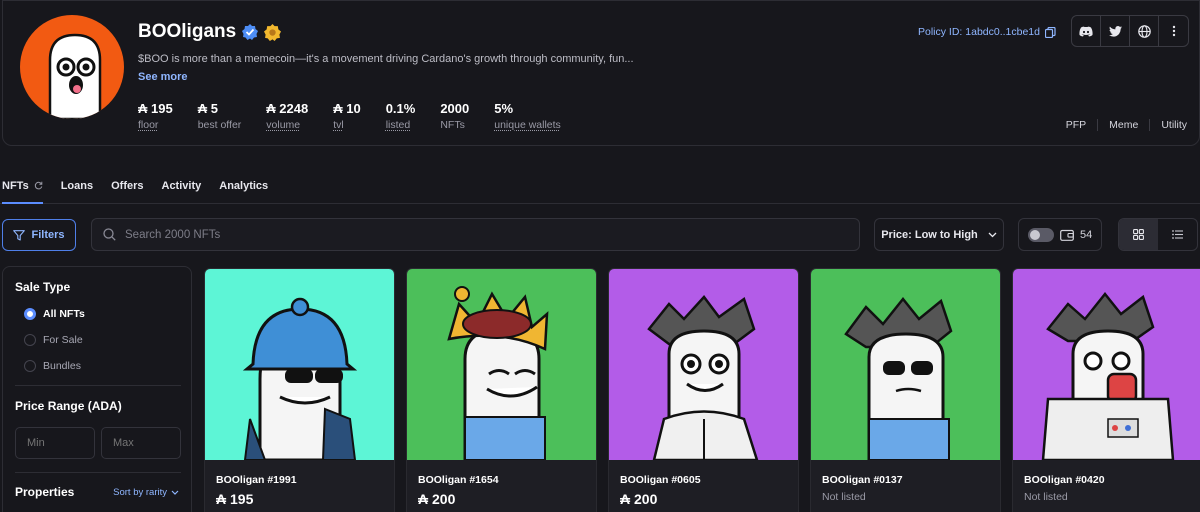 This screenshot has width=1200, height=512. I want to click on gold-badge-icon, so click(272, 32).